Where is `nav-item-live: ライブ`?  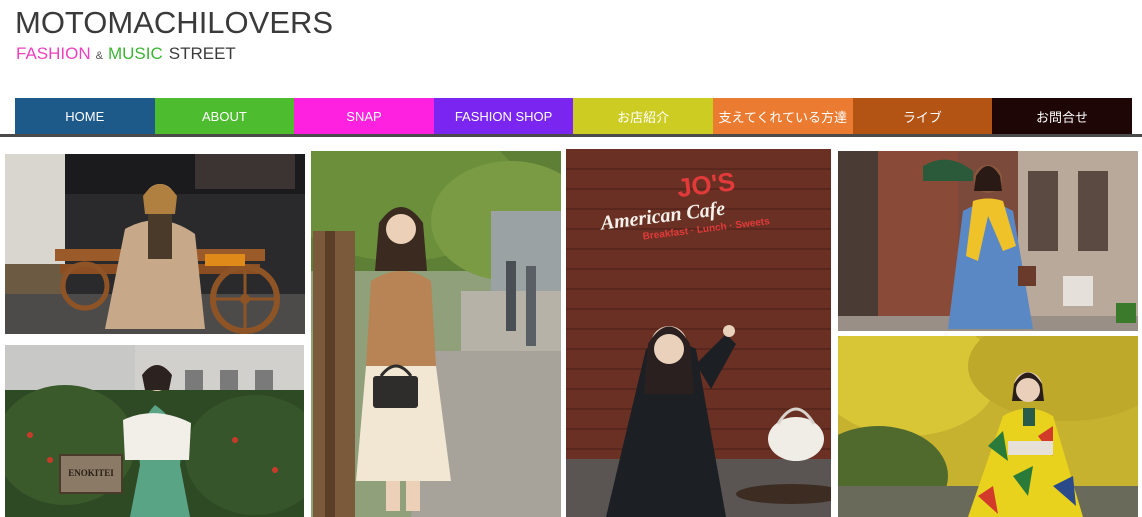 nav-item-live: ライブ is located at coordinates (922, 116).